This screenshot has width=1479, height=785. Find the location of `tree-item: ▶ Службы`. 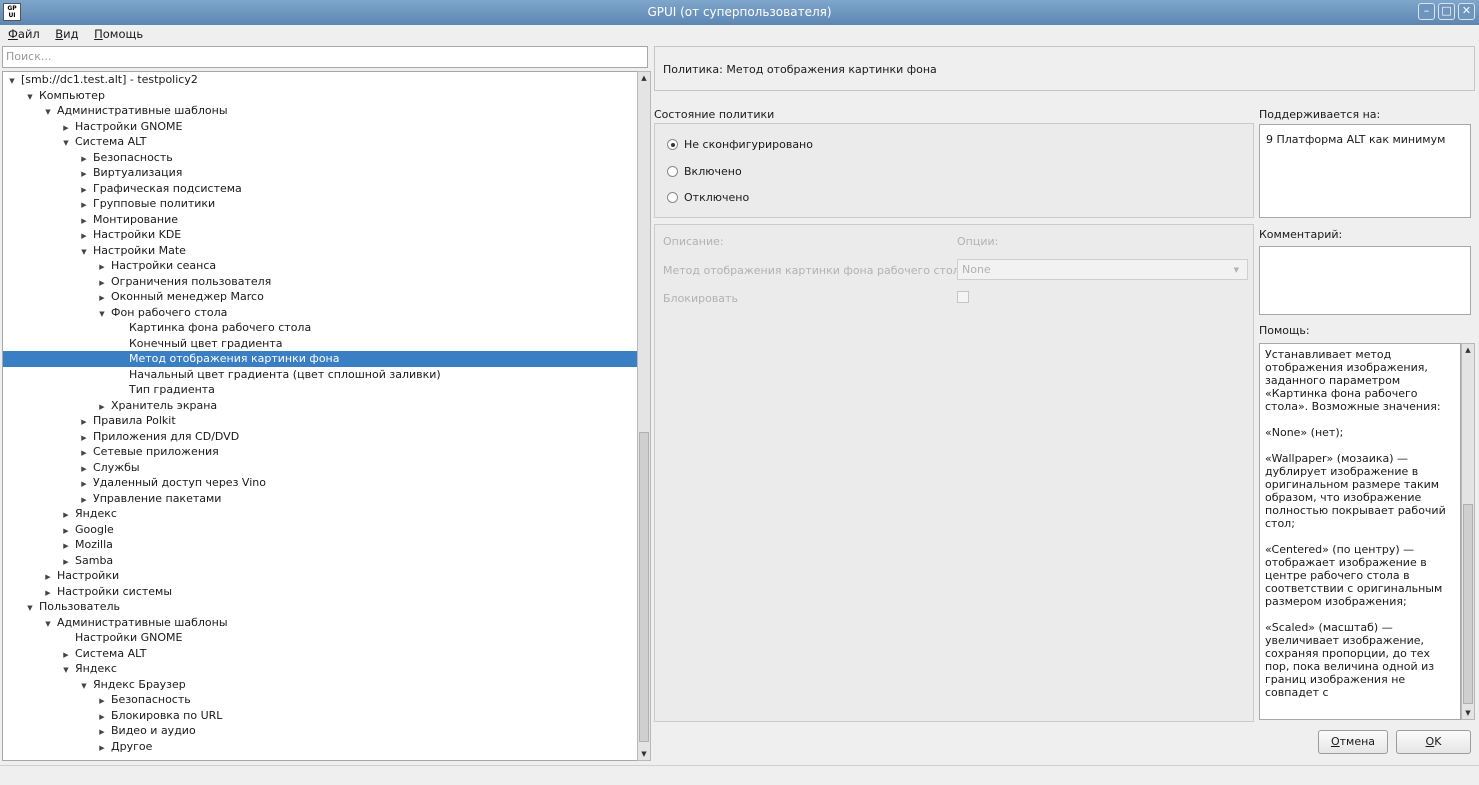

tree-item: ▶ Службы is located at coordinates (320, 468).